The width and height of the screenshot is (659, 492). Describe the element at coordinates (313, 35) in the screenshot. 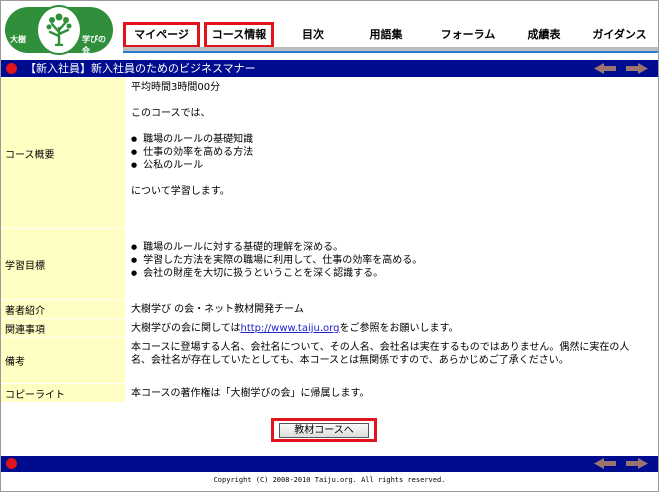

I see `nav-contents: 目次` at that location.